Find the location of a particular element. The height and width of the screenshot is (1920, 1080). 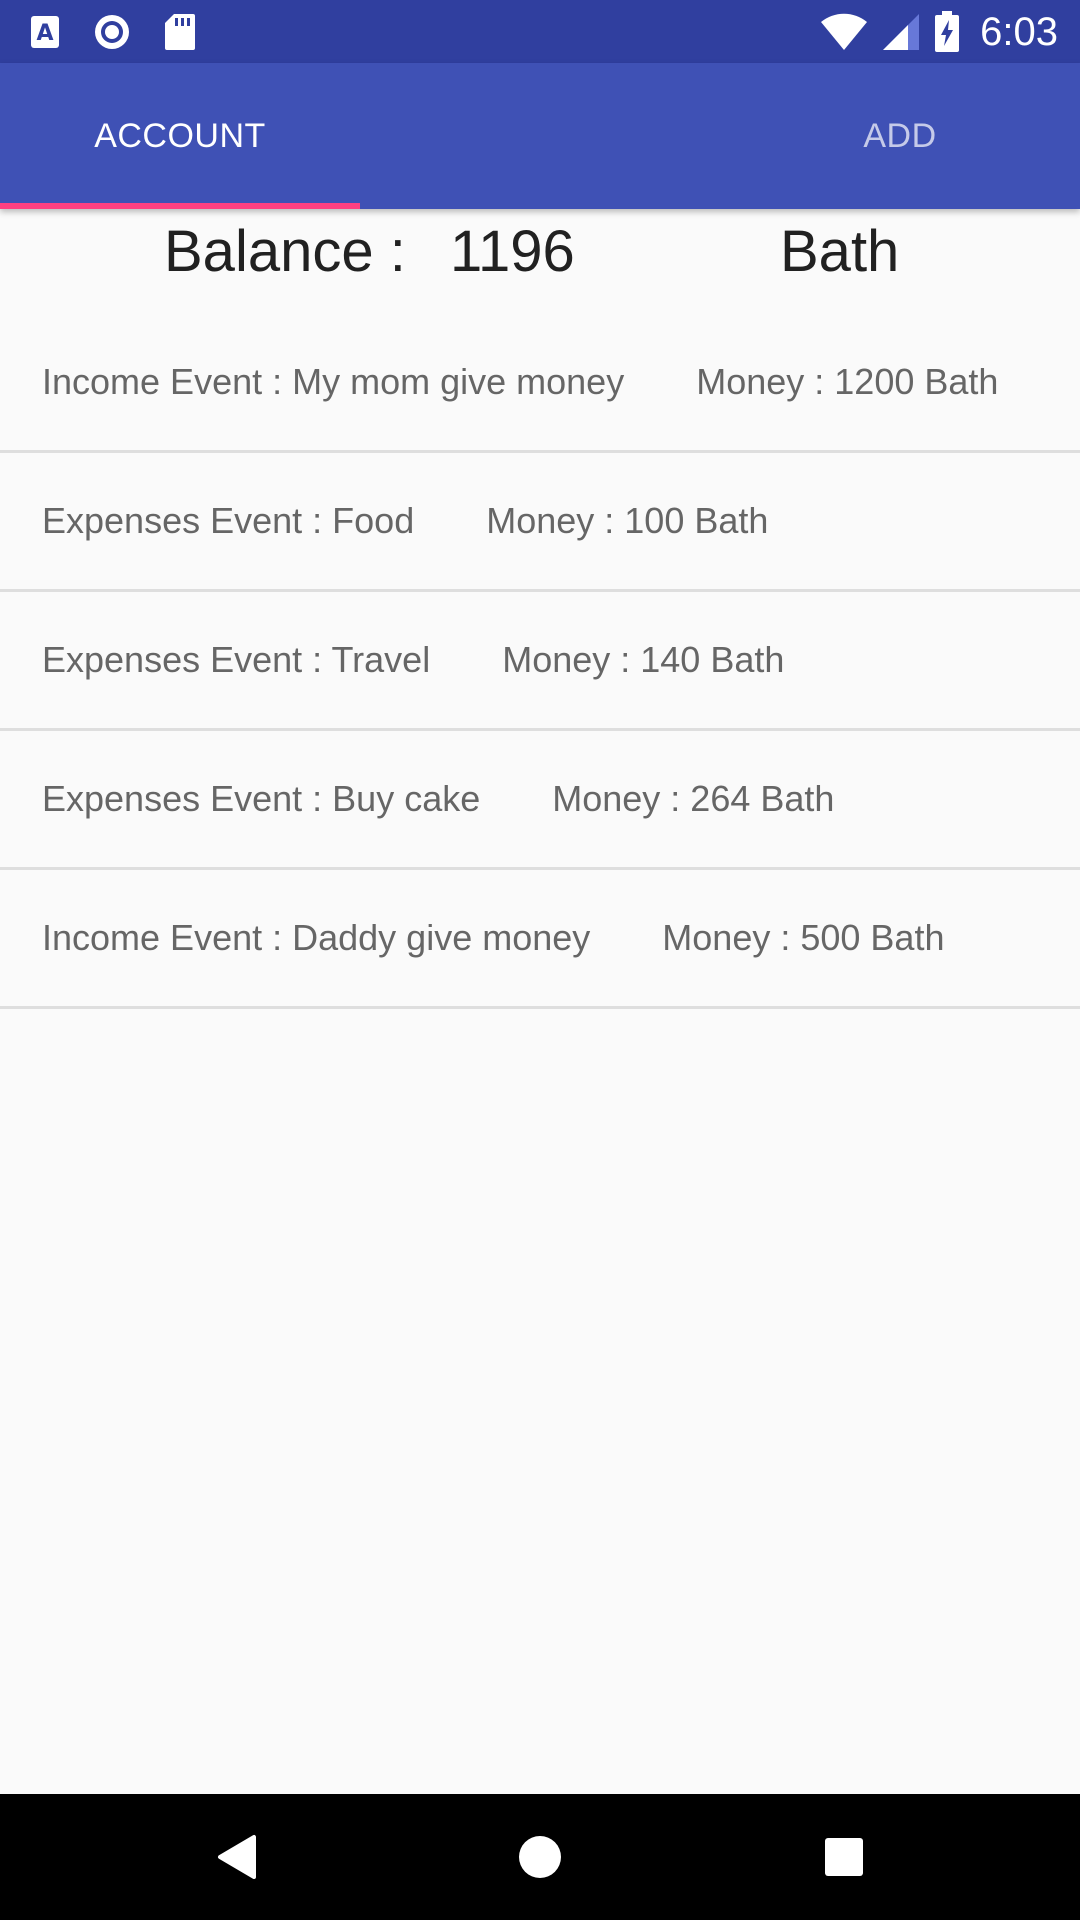

back-button is located at coordinates (236, 1857).